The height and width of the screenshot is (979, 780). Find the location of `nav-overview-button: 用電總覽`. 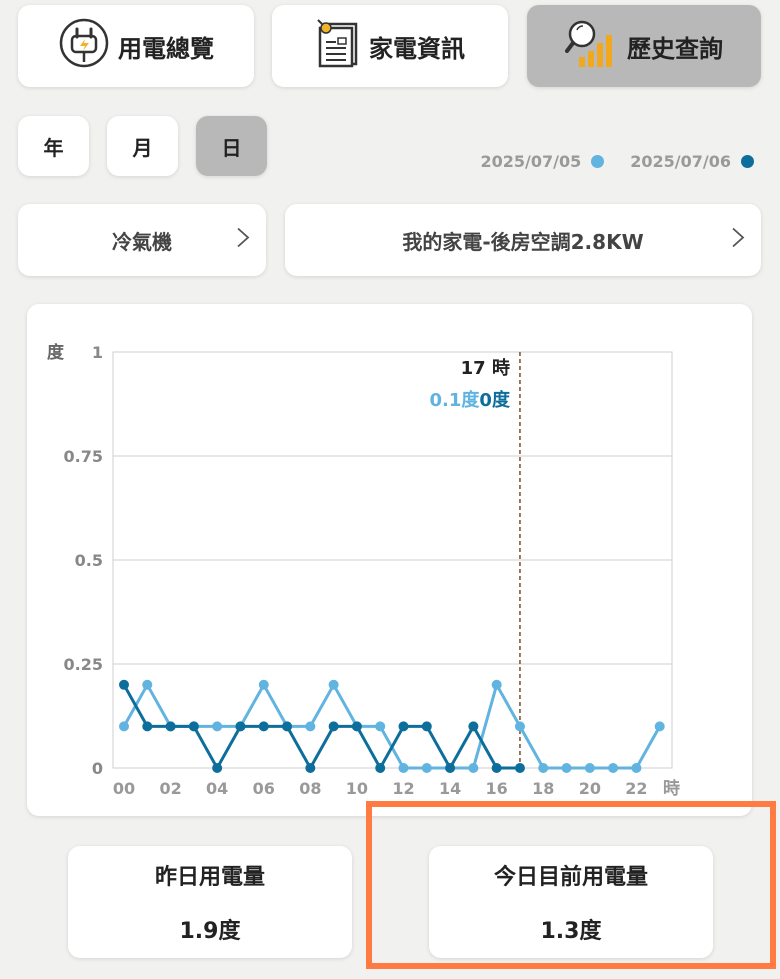

nav-overview-button: 用電總覽 is located at coordinates (136, 46).